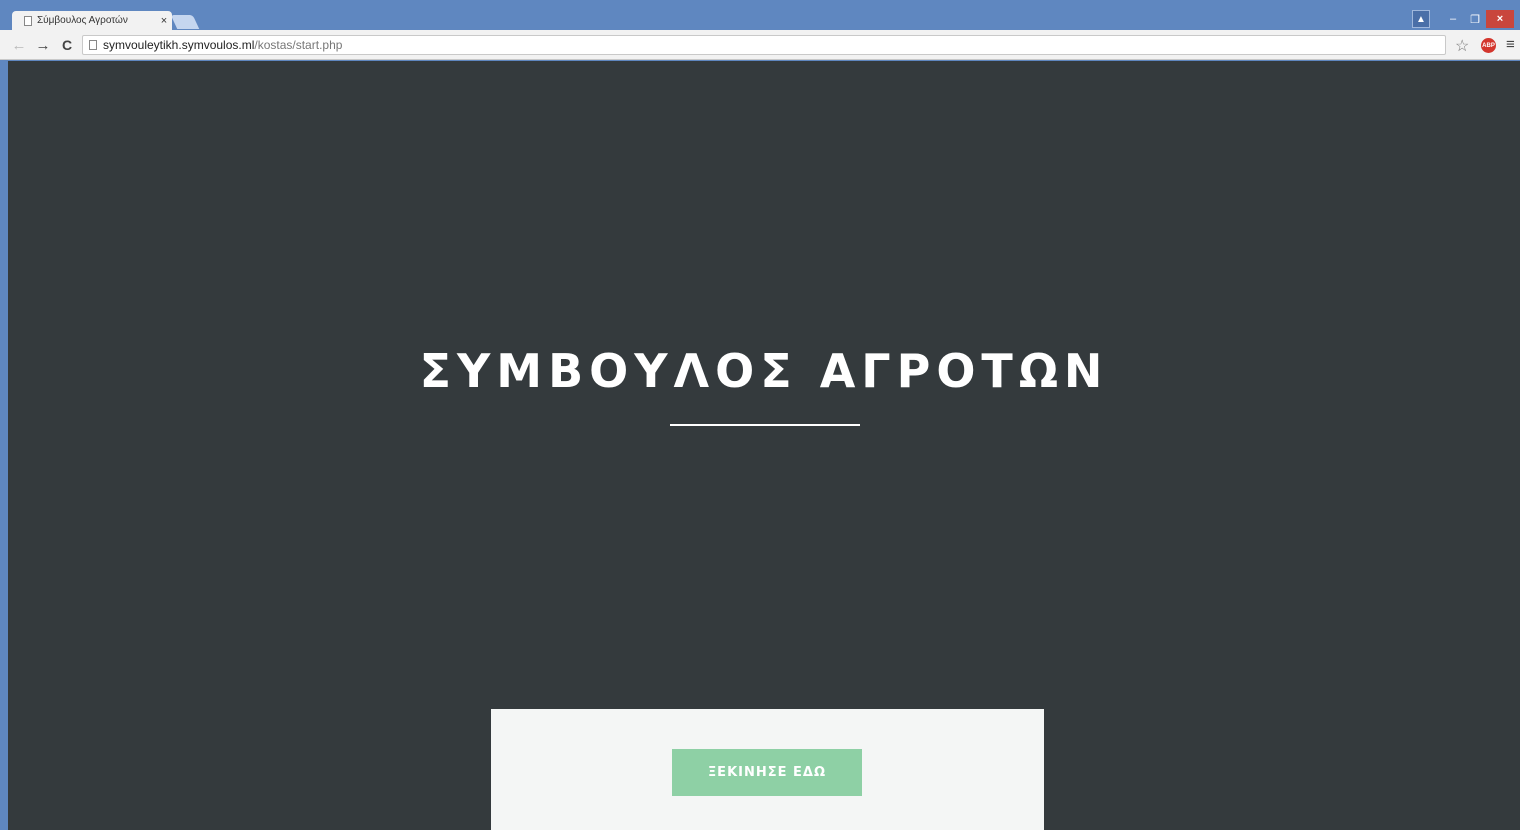 This screenshot has width=1520, height=830. Describe the element at coordinates (67, 45) in the screenshot. I see `reload-icon: C` at that location.